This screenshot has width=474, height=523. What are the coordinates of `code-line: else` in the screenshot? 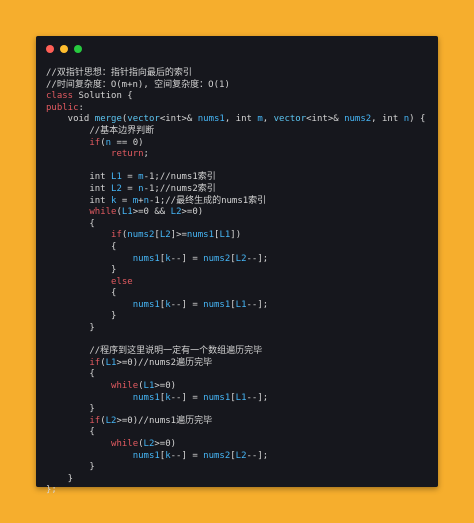 It's located at (240, 283).